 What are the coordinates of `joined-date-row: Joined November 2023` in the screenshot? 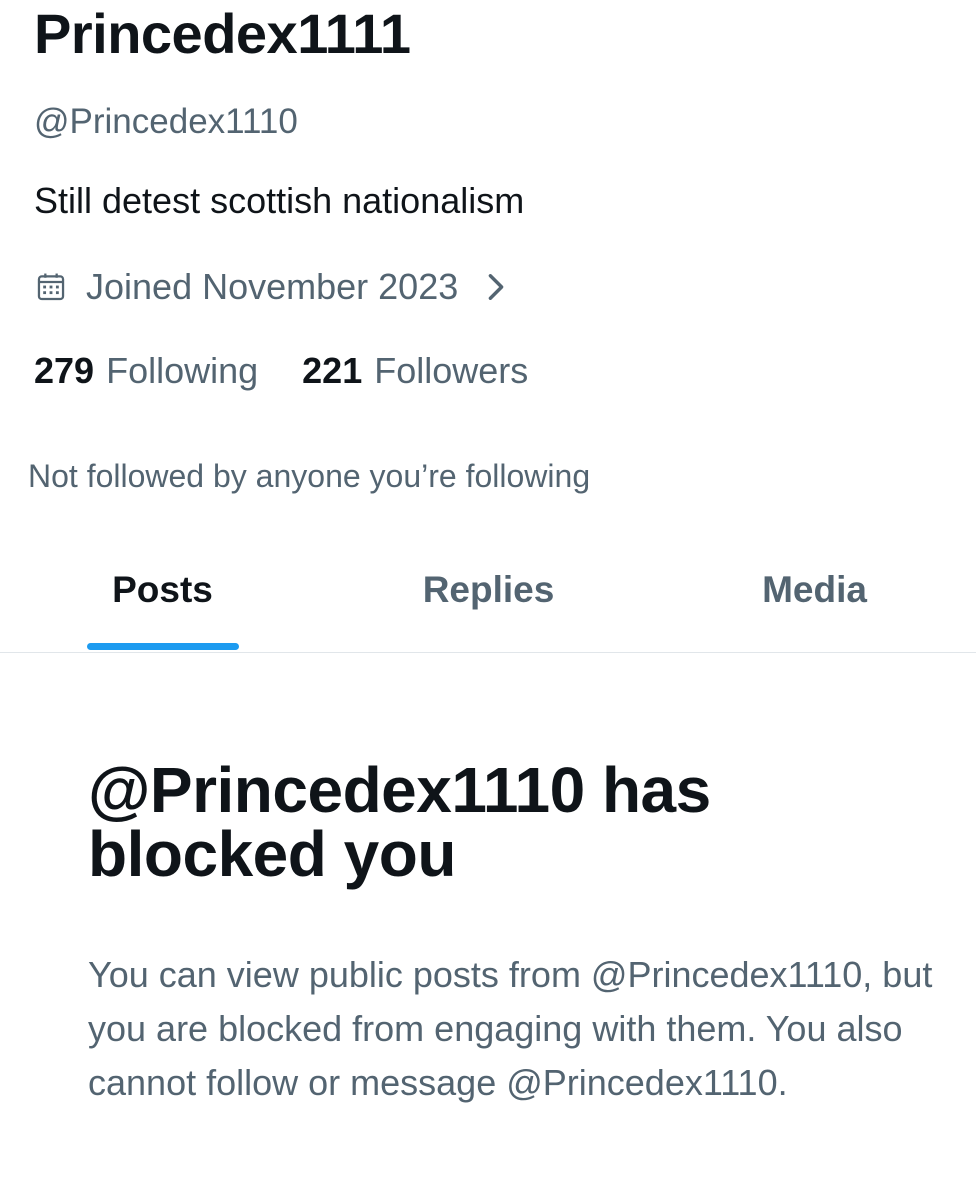 It's located at (271, 287).